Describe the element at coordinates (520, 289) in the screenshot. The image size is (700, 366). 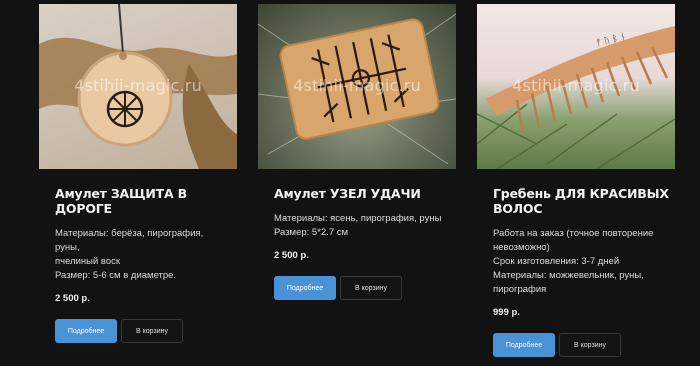
I see `desc-line: пирография` at that location.